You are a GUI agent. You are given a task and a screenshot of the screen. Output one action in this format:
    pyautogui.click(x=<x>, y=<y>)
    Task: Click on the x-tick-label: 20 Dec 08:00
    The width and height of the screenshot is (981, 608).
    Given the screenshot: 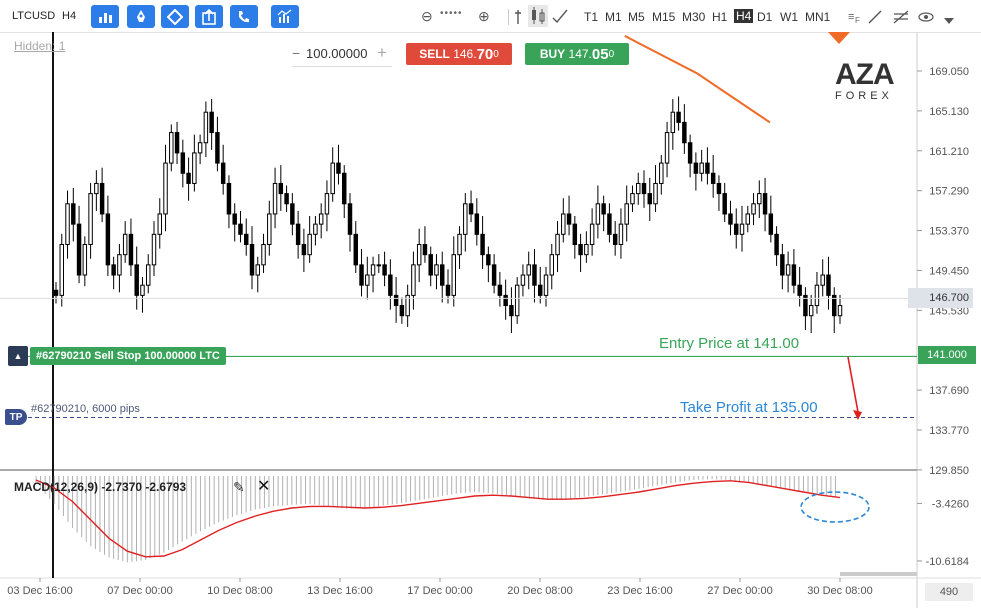 What is the action you would take?
    pyautogui.click(x=539, y=591)
    